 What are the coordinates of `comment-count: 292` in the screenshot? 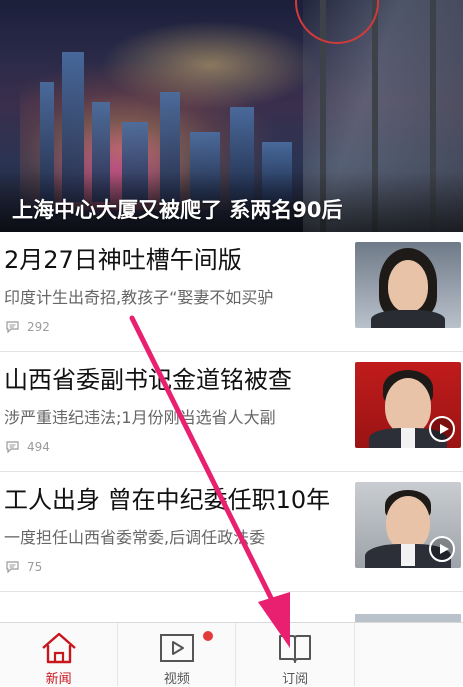 It's located at (38, 327).